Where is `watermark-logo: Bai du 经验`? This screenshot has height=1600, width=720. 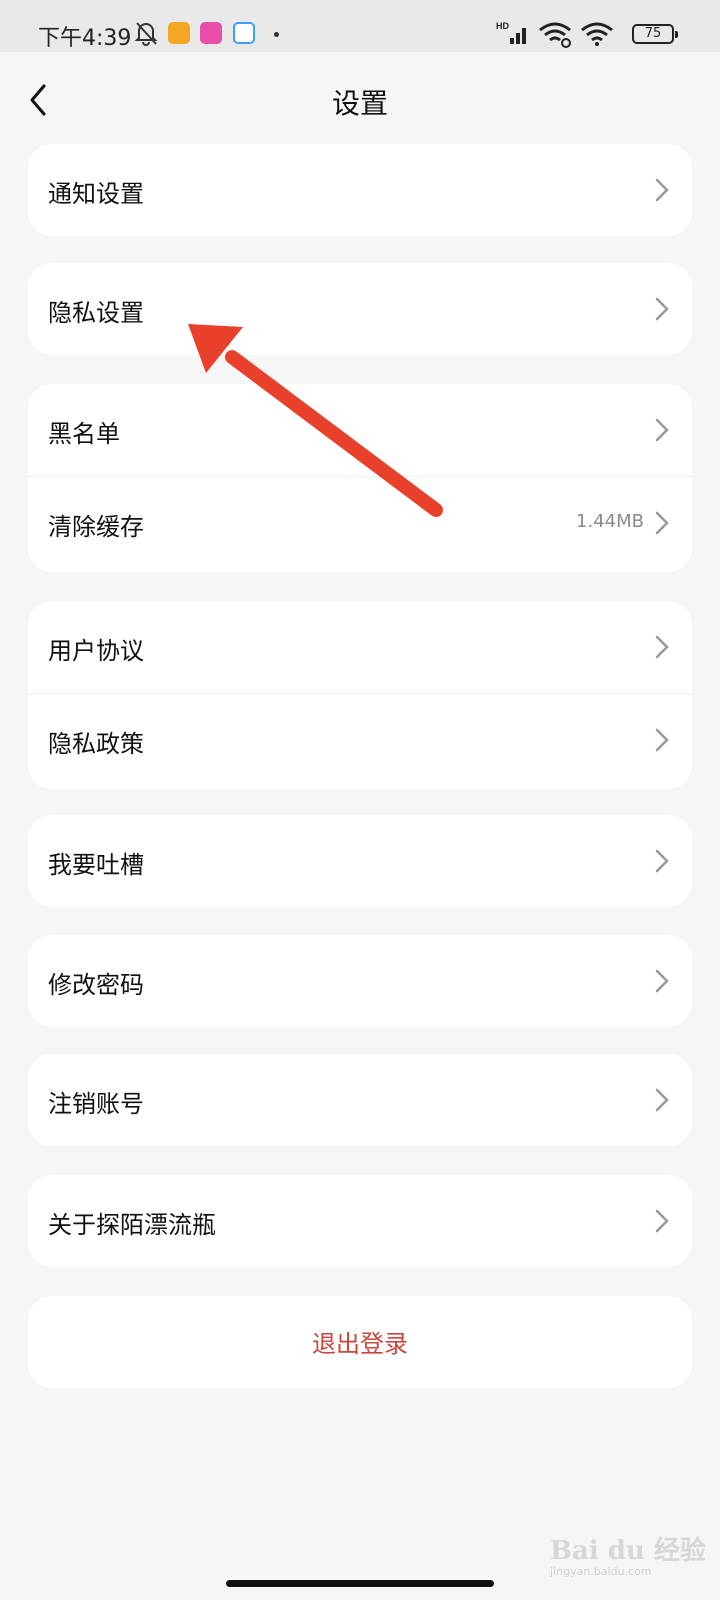 watermark-logo: Bai du 经验 is located at coordinates (628, 1551).